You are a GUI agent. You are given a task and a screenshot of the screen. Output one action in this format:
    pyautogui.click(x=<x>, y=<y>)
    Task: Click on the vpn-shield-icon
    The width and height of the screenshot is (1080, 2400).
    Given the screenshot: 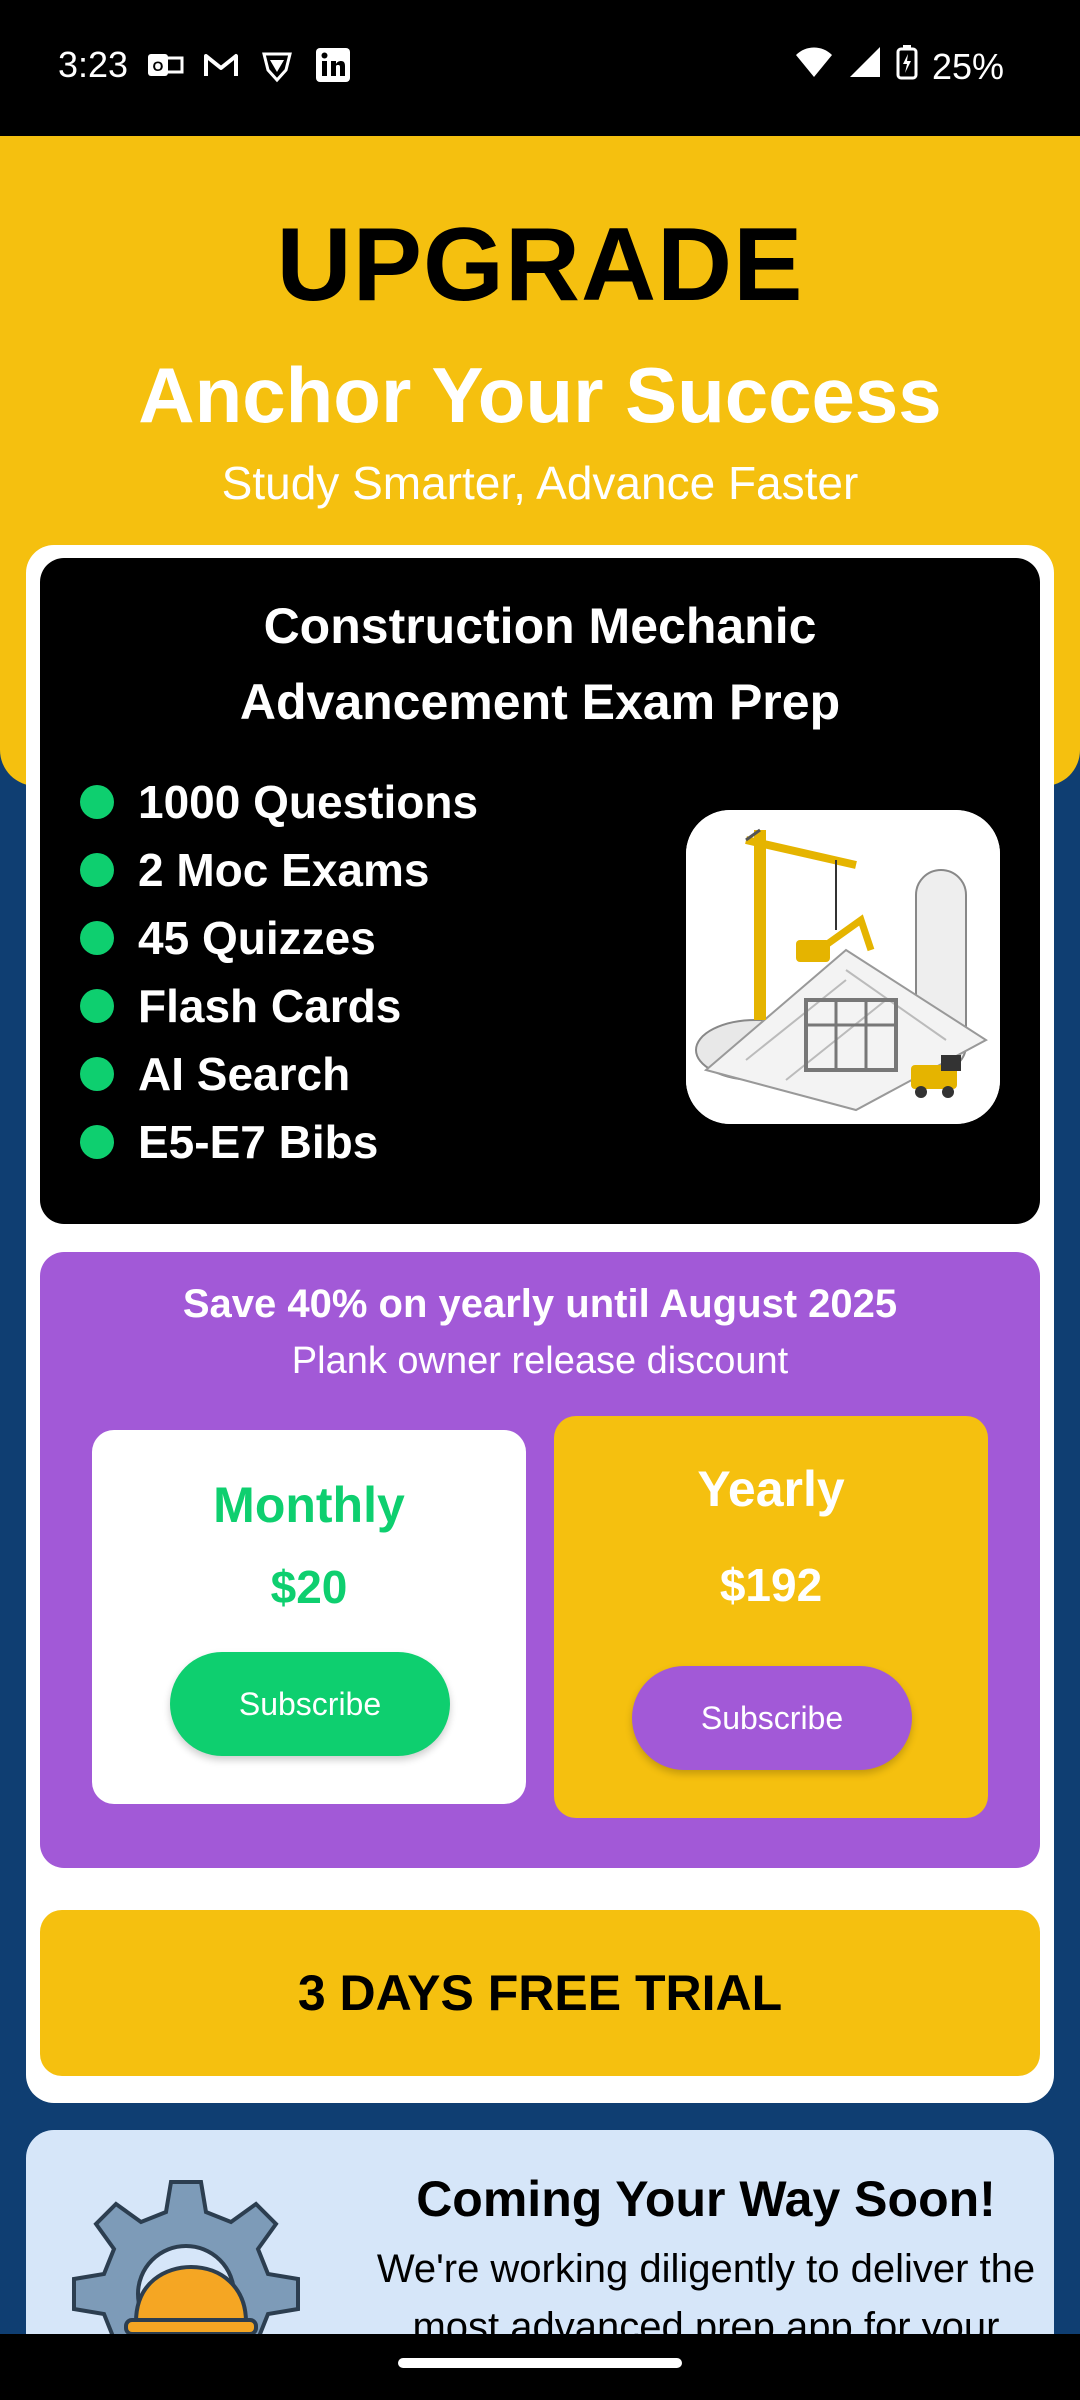 What is the action you would take?
    pyautogui.click(x=277, y=65)
    